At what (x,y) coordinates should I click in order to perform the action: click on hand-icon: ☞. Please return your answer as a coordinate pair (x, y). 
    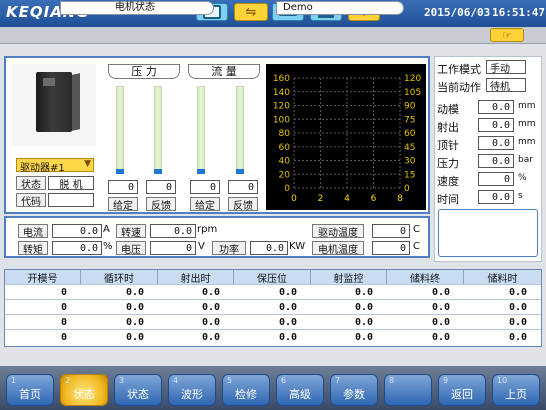
    Looking at the image, I should click on (507, 35).